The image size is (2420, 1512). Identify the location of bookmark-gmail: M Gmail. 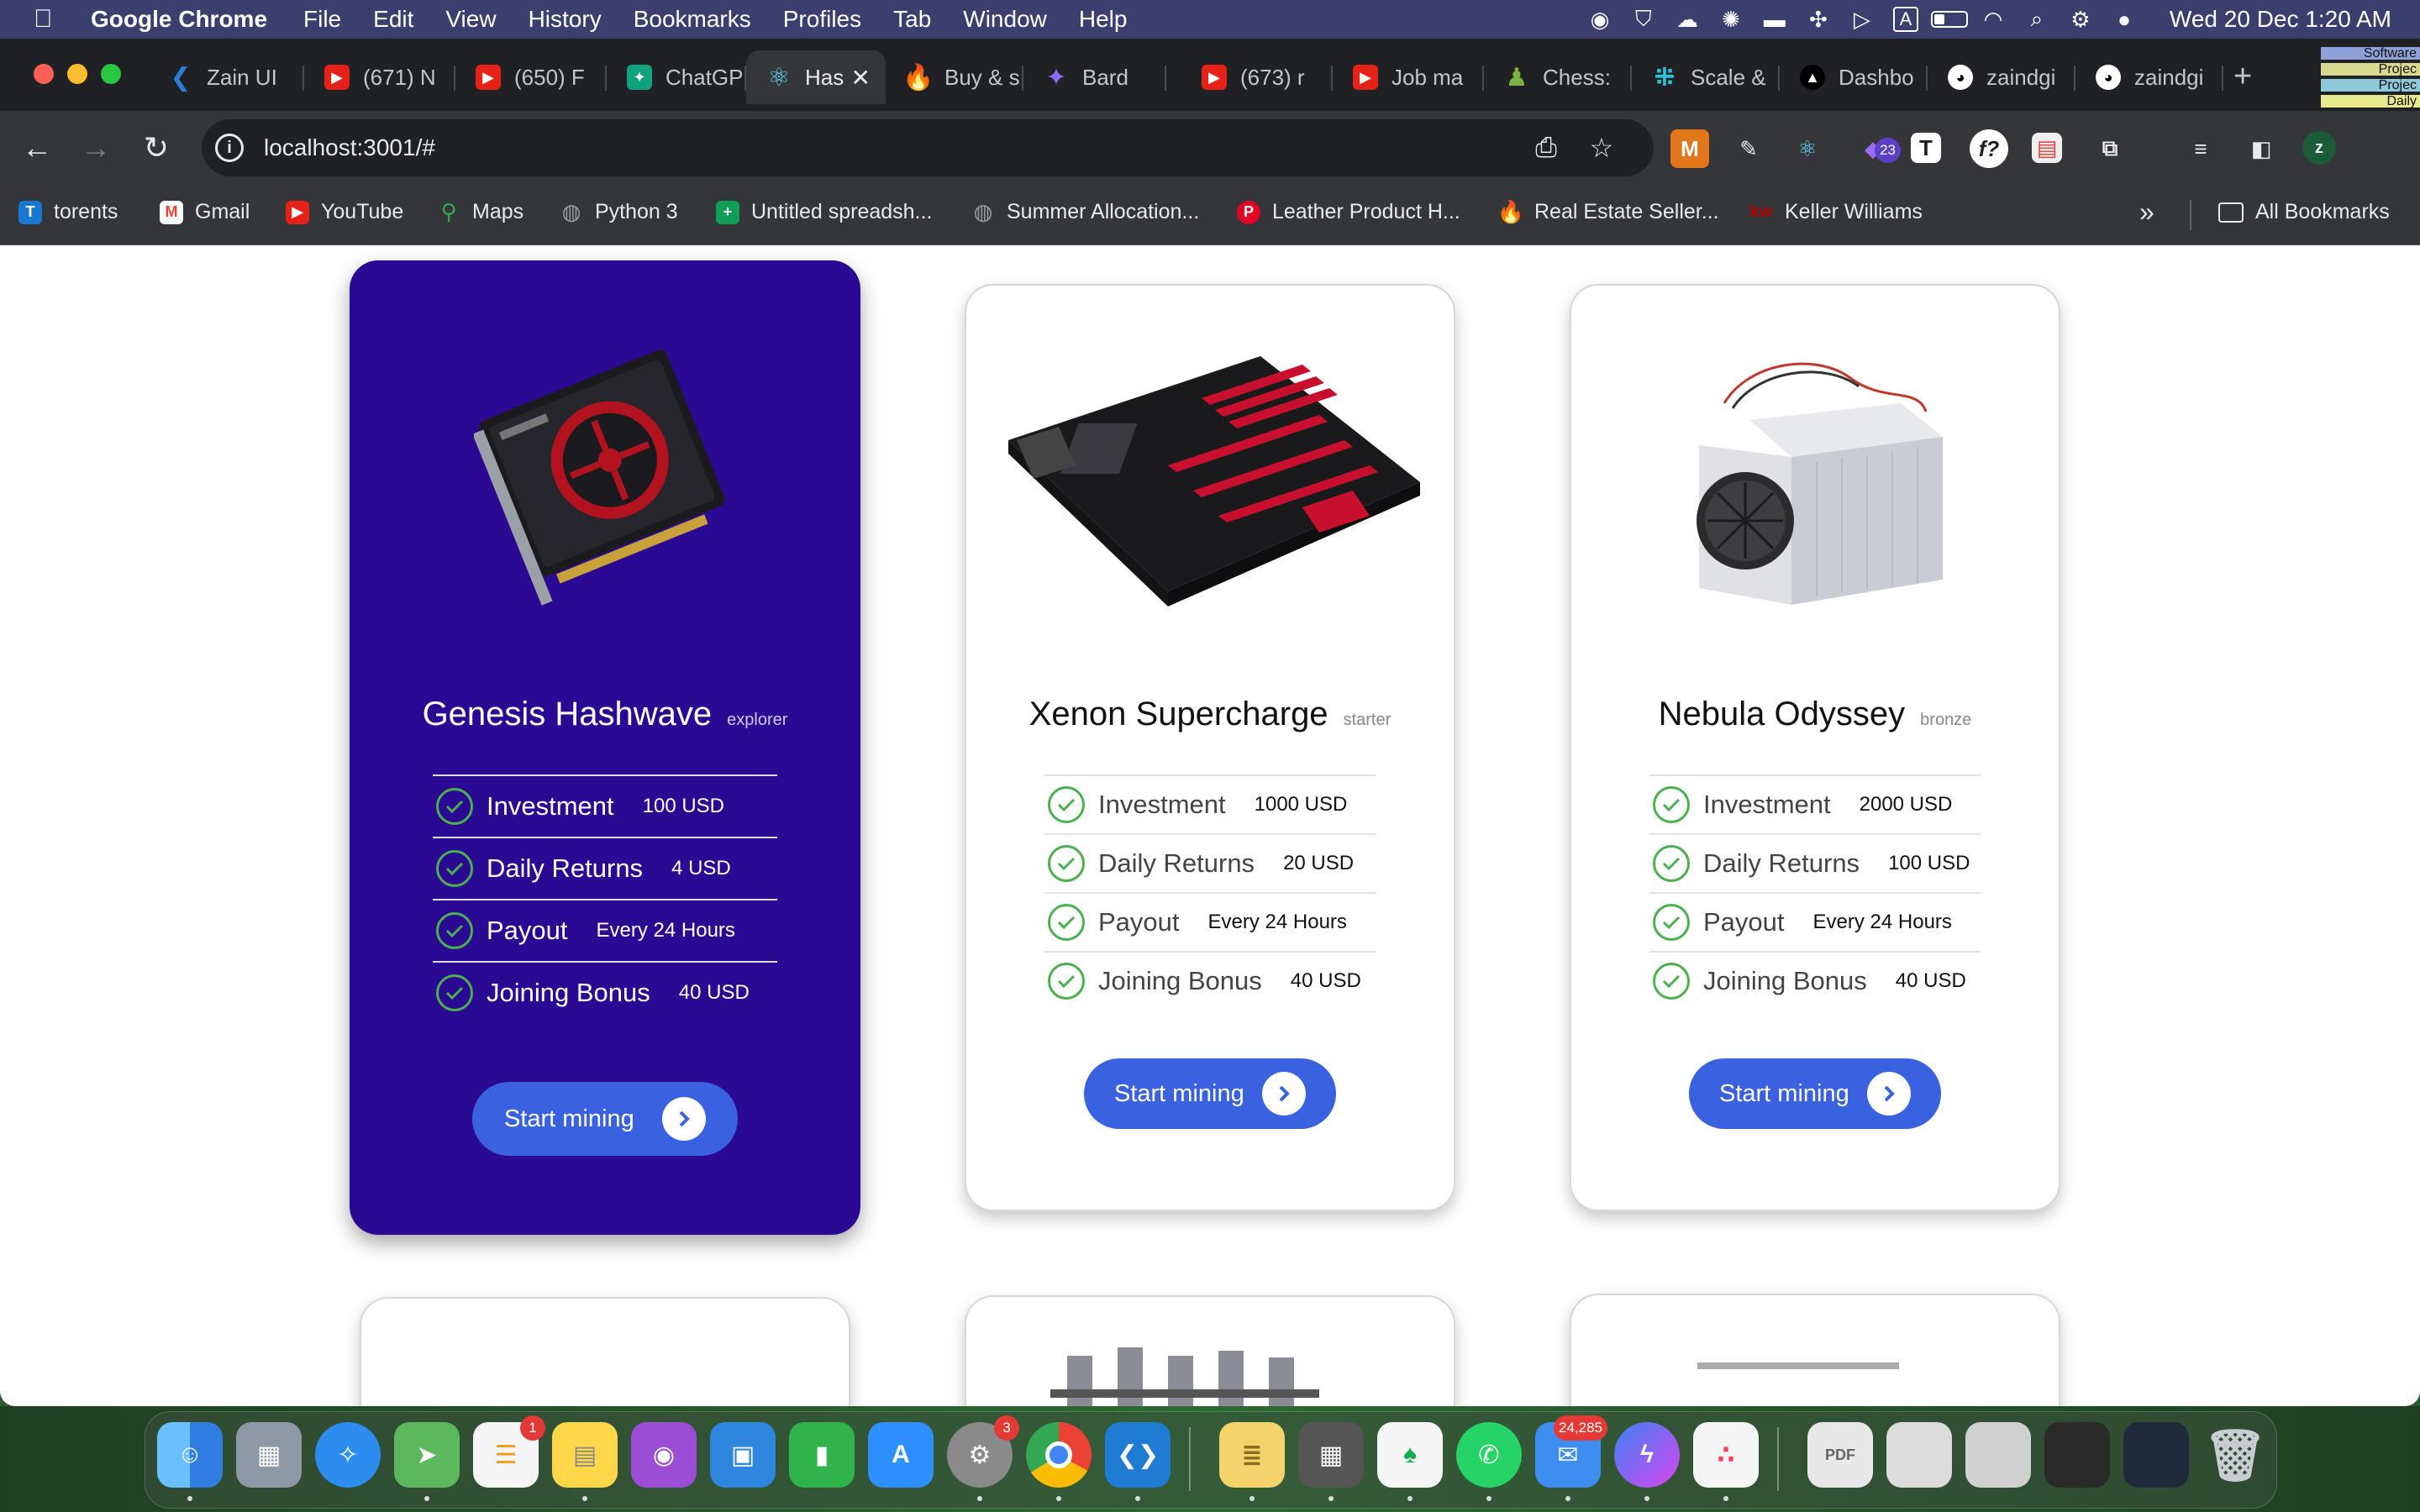
(205, 212).